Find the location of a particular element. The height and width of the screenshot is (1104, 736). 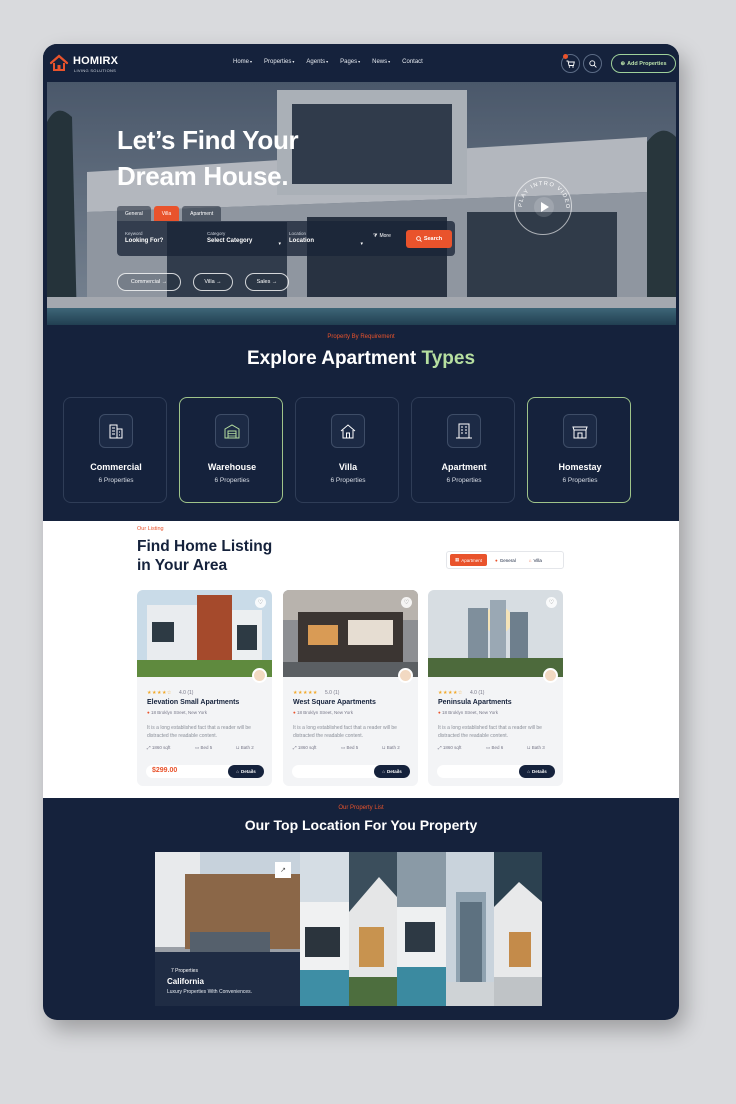

house-icon is located at coordinates (348, 431).